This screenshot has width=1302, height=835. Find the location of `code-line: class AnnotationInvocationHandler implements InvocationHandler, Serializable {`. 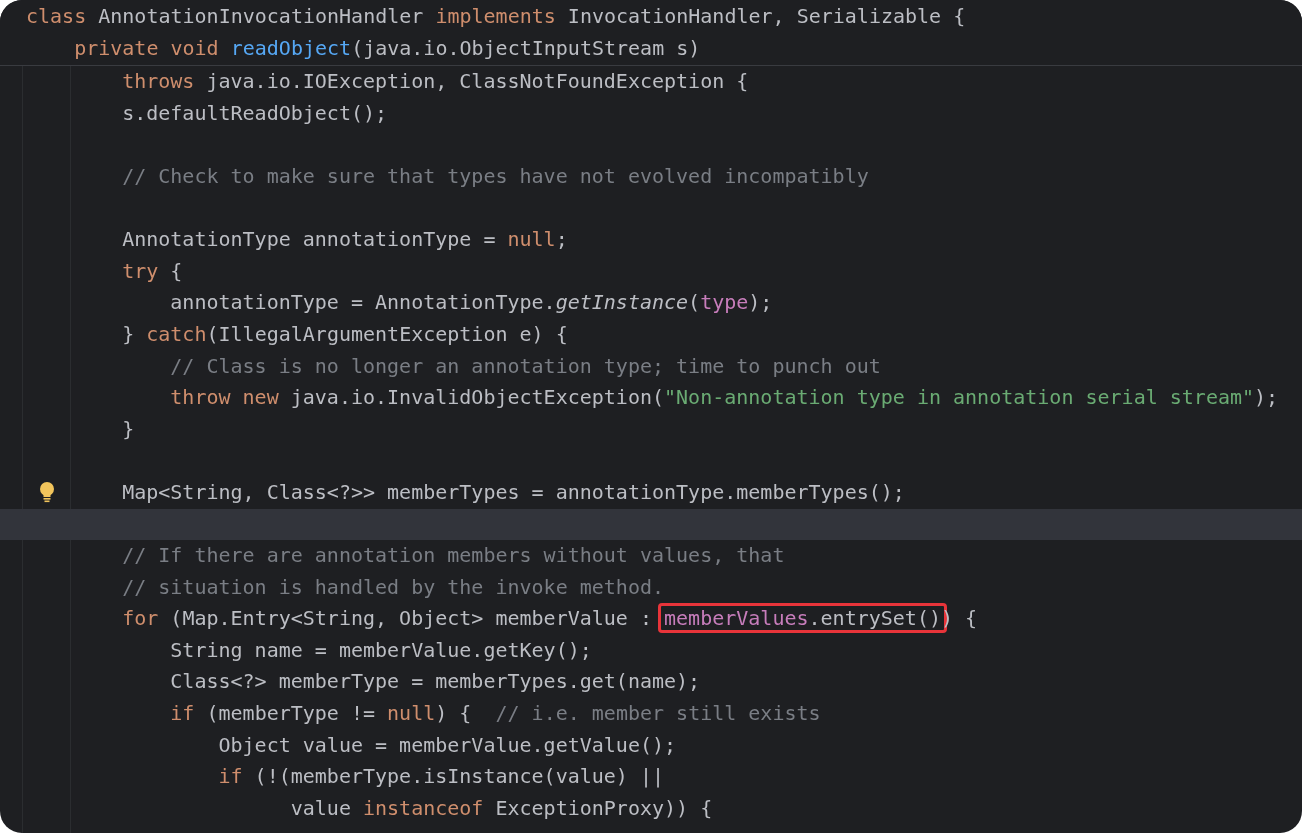

code-line: class AnnotationInvocationHandler implements InvocationHandler, Serializable { is located at coordinates (496, 16).